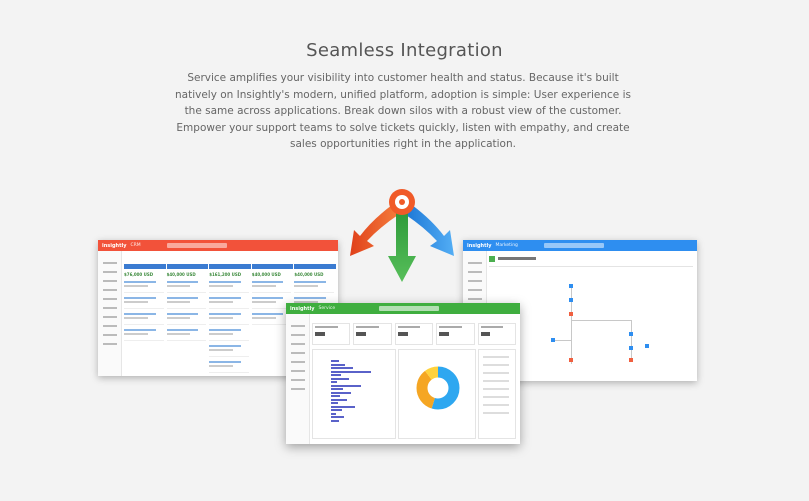  I want to click on service-module-label: Service, so click(327, 308).